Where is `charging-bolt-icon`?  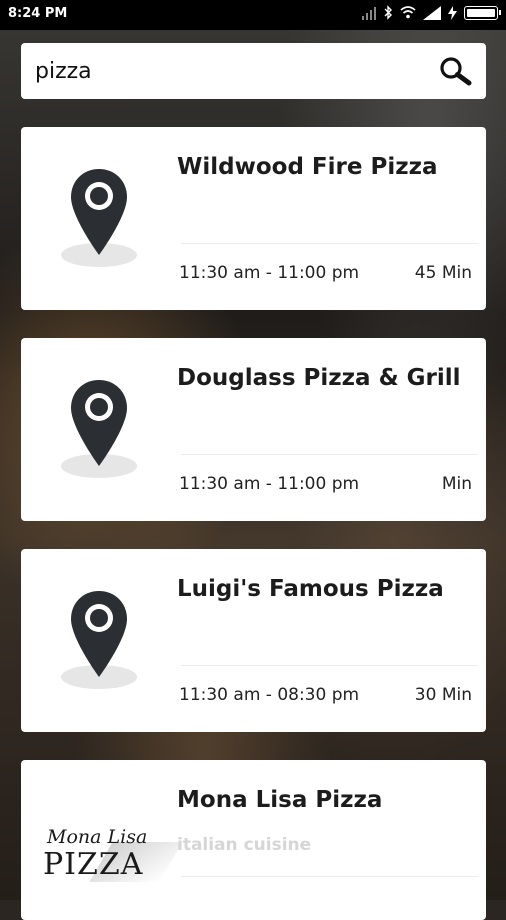
charging-bolt-icon is located at coordinates (452, 12).